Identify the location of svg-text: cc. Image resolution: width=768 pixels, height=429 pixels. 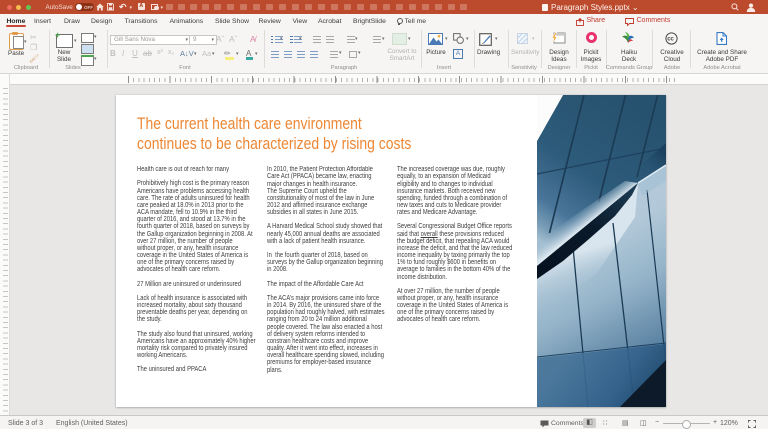
(670, 39).